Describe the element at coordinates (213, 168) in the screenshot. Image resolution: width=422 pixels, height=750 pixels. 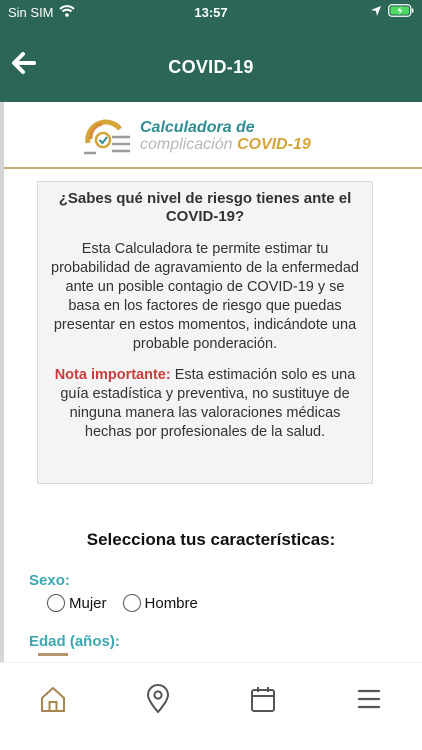
I see `header-divider` at that location.